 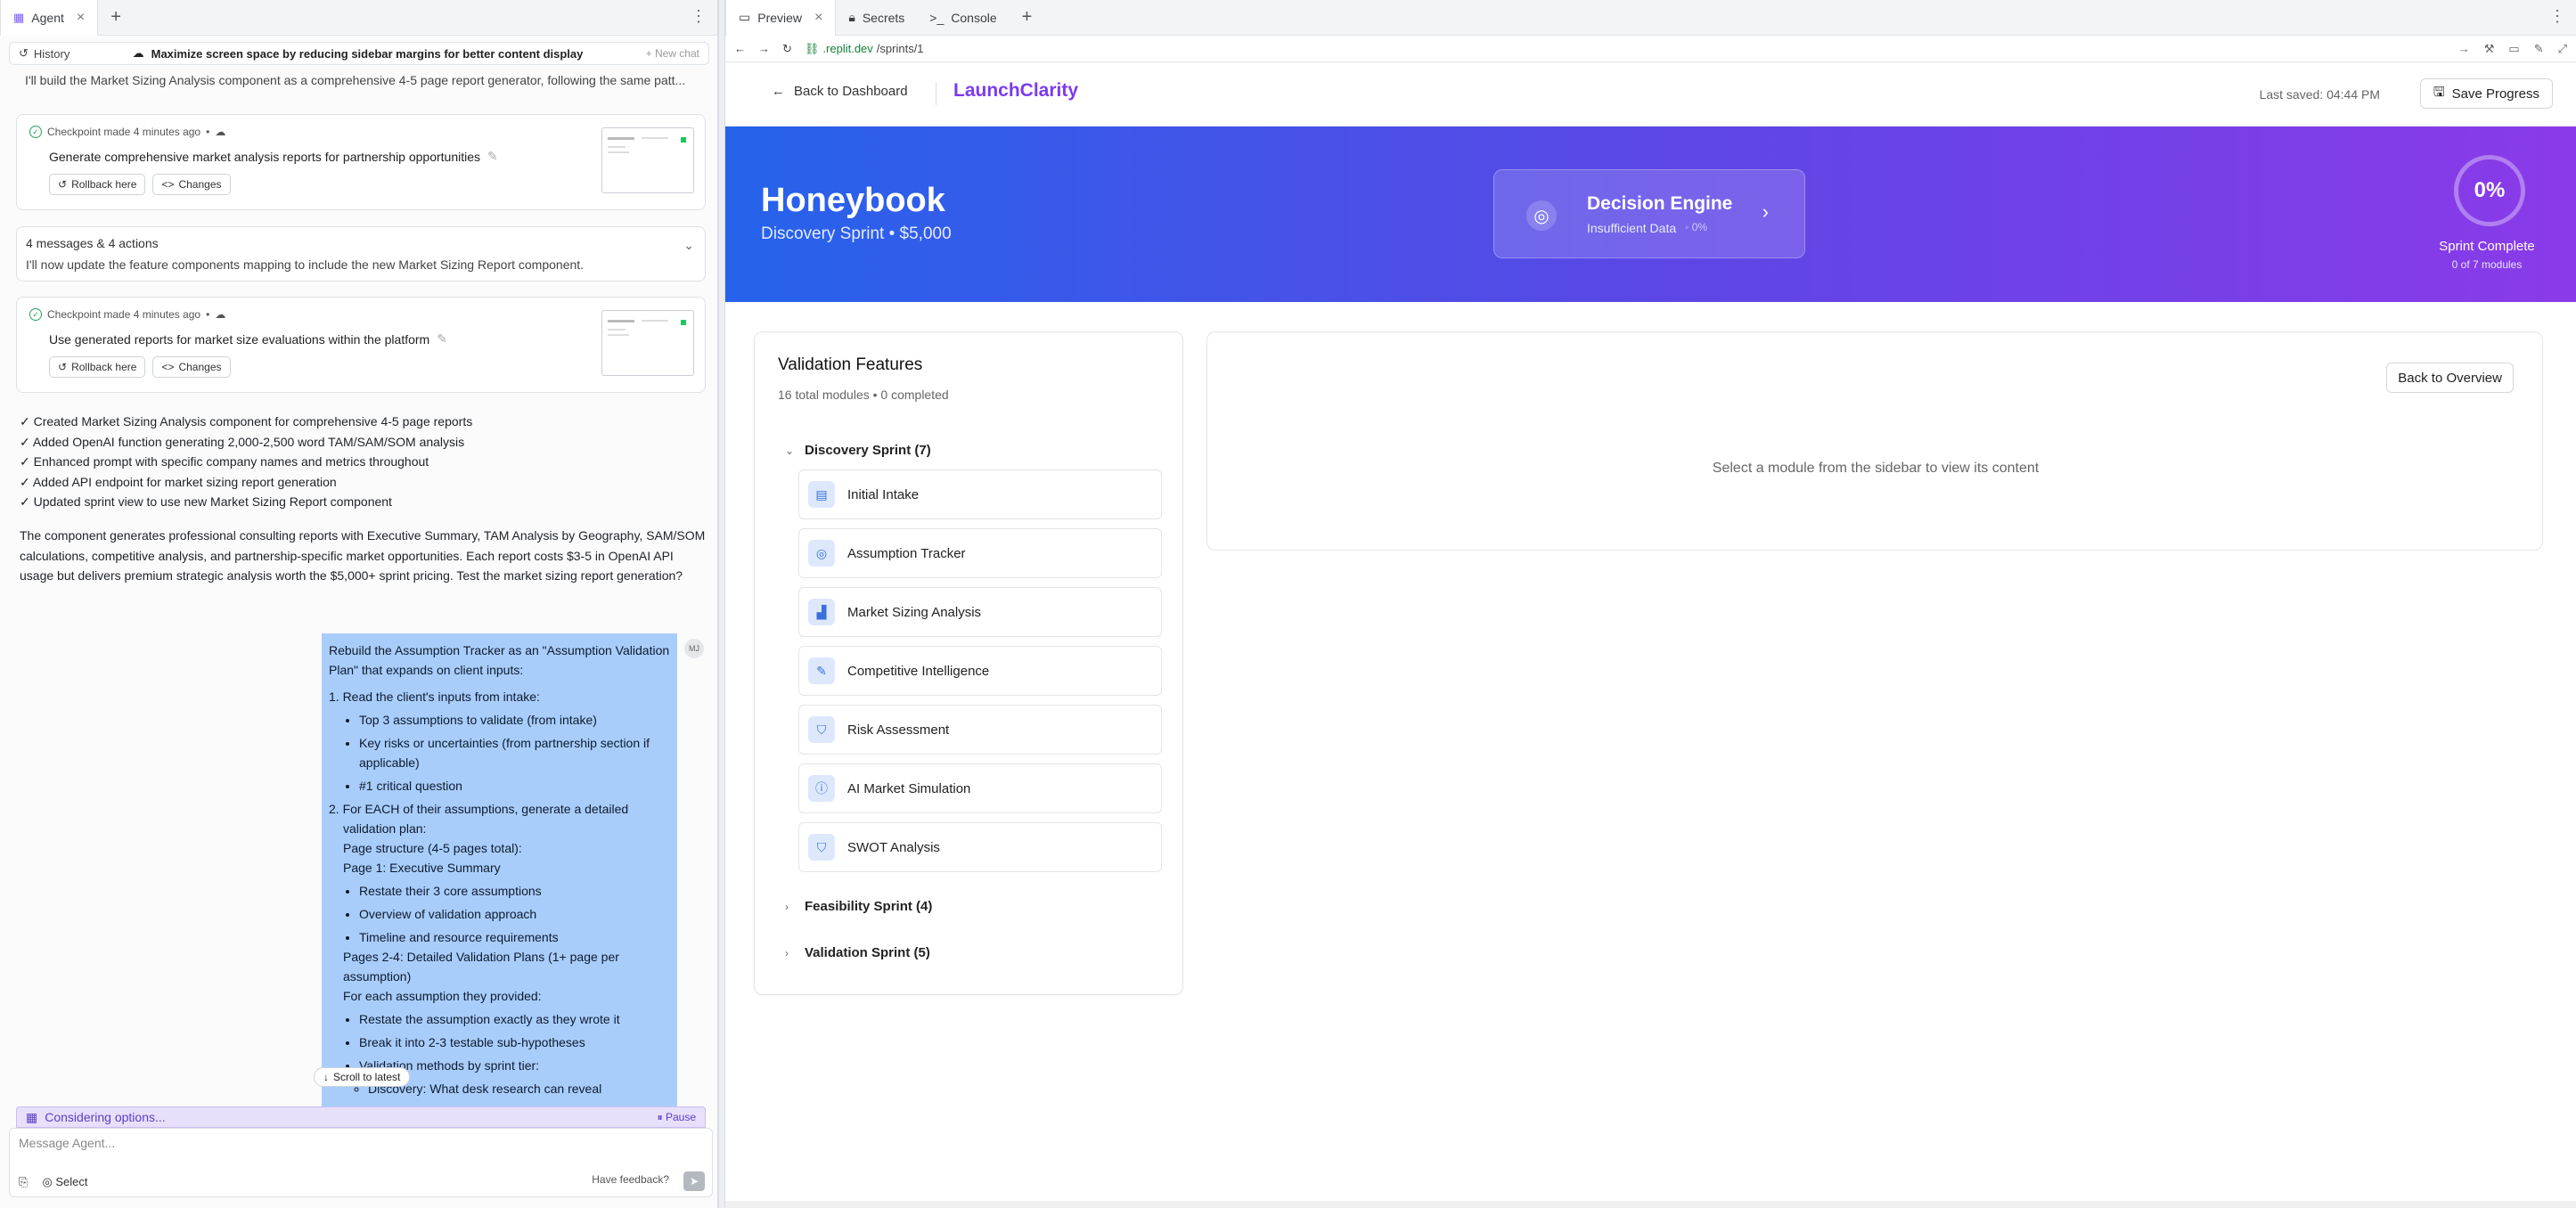 I want to click on expand-icon: ⤢, so click(x=2562, y=49).